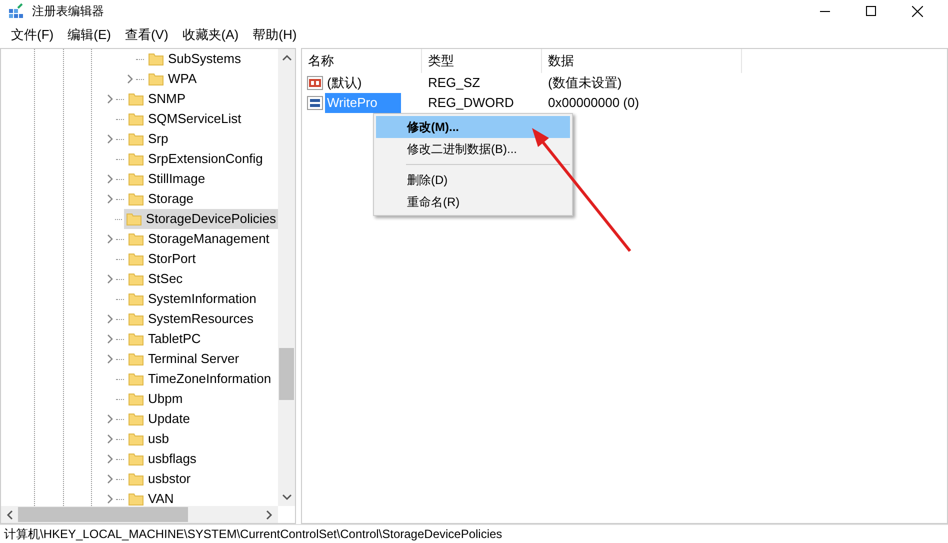 This screenshot has width=948, height=543. What do you see at coordinates (148, 439) in the screenshot?
I see `tree-item: usb` at bounding box center [148, 439].